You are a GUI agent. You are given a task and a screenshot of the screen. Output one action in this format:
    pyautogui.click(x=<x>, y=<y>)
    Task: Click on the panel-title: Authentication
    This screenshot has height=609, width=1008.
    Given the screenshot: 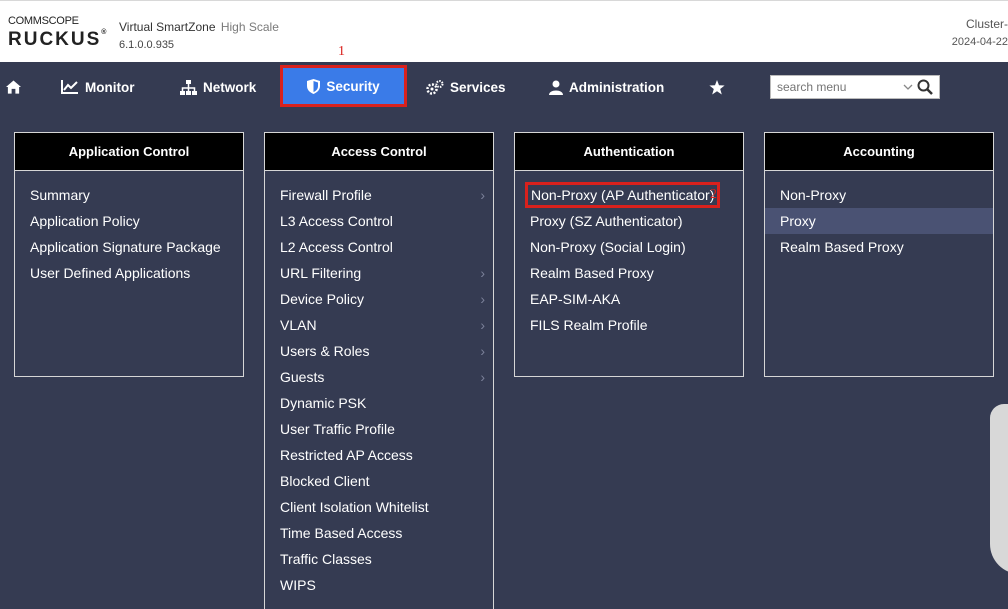 What is the action you would take?
    pyautogui.click(x=629, y=152)
    